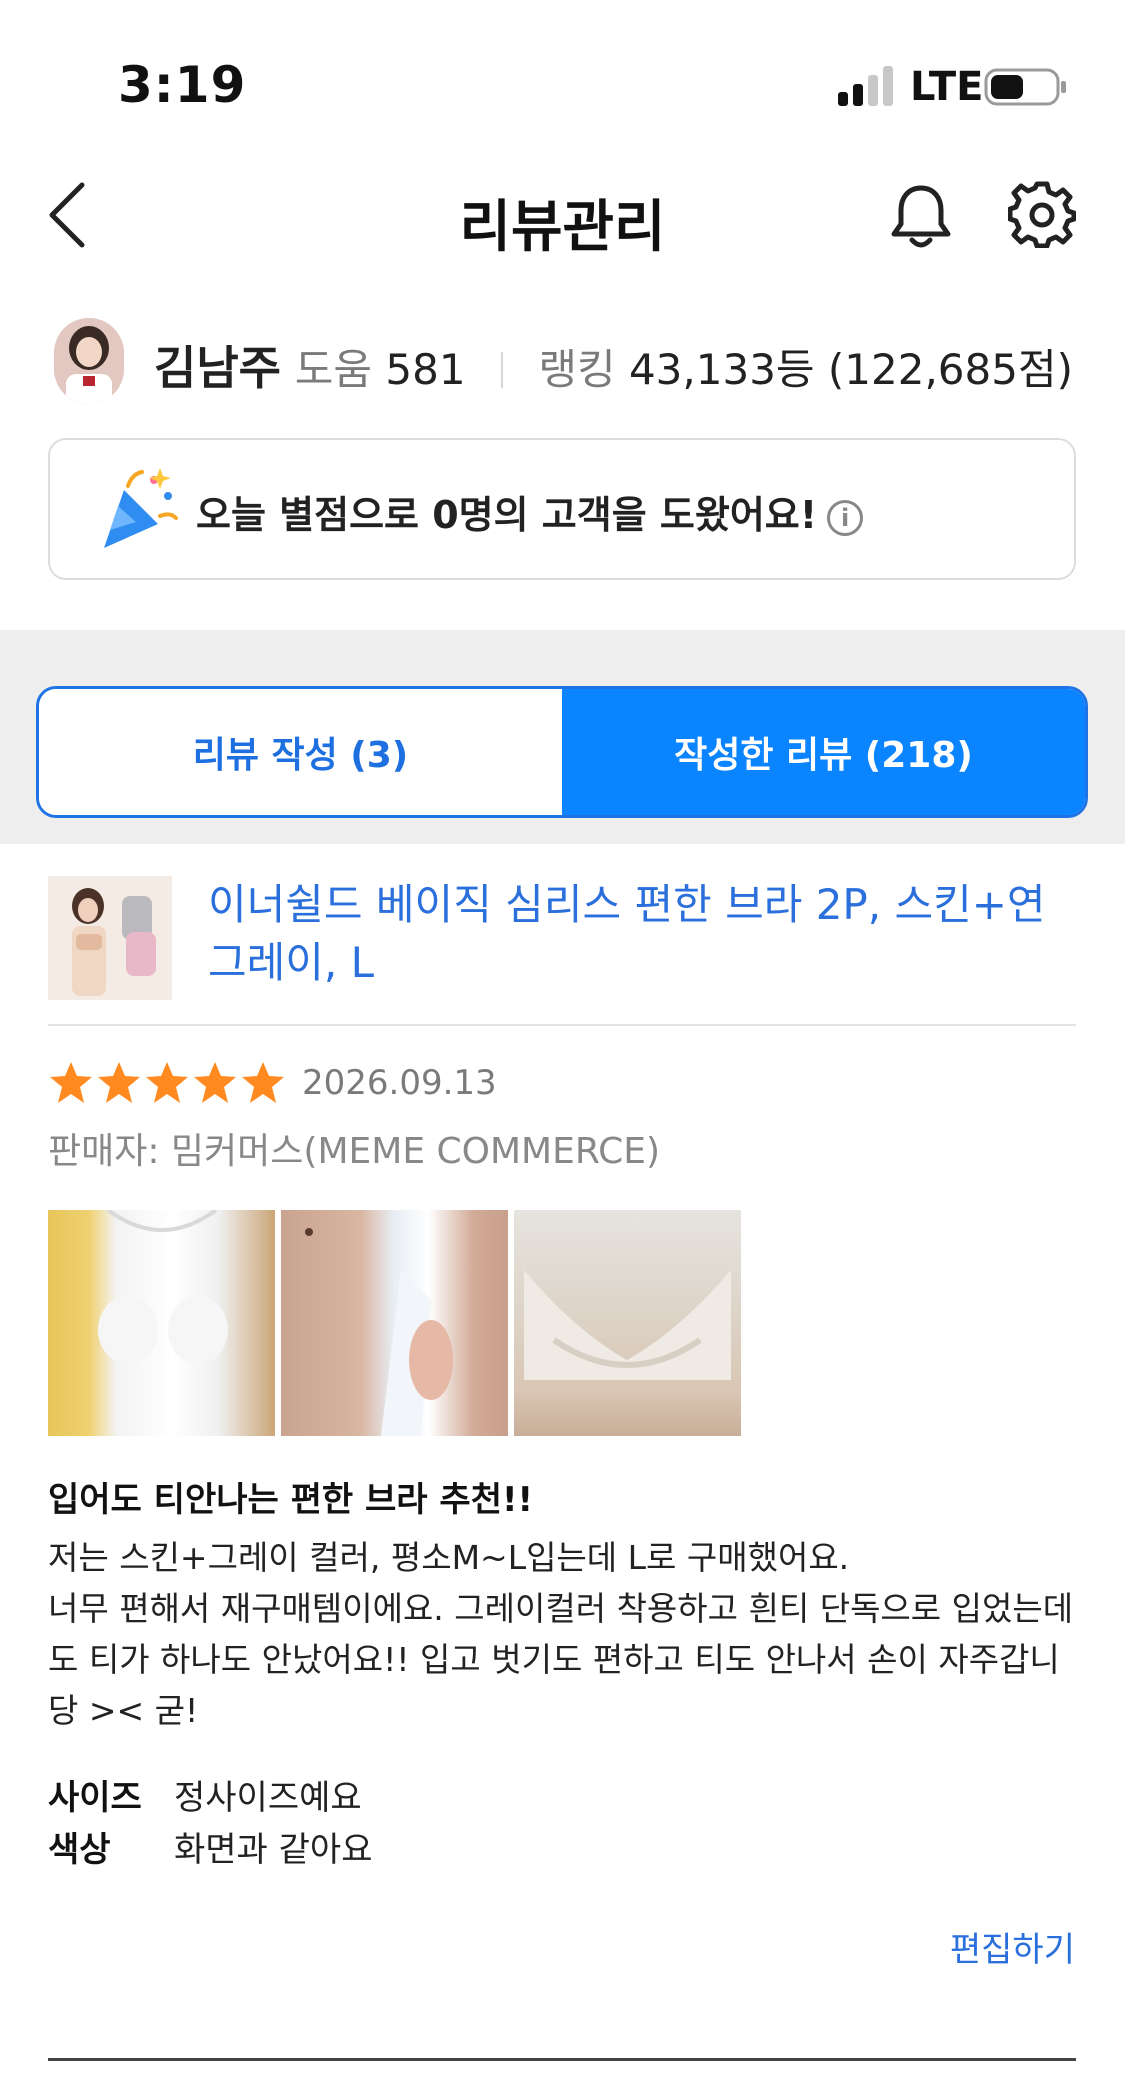  I want to click on ranking-value: 43,133등 (122,685점), so click(850, 369).